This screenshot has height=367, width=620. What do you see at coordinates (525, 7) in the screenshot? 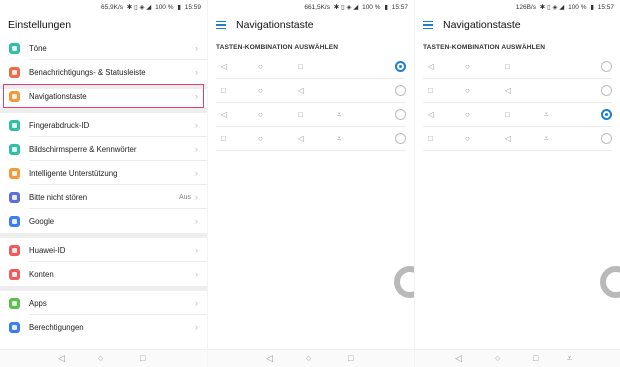
I see `network-speed: 126B/s` at bounding box center [525, 7].